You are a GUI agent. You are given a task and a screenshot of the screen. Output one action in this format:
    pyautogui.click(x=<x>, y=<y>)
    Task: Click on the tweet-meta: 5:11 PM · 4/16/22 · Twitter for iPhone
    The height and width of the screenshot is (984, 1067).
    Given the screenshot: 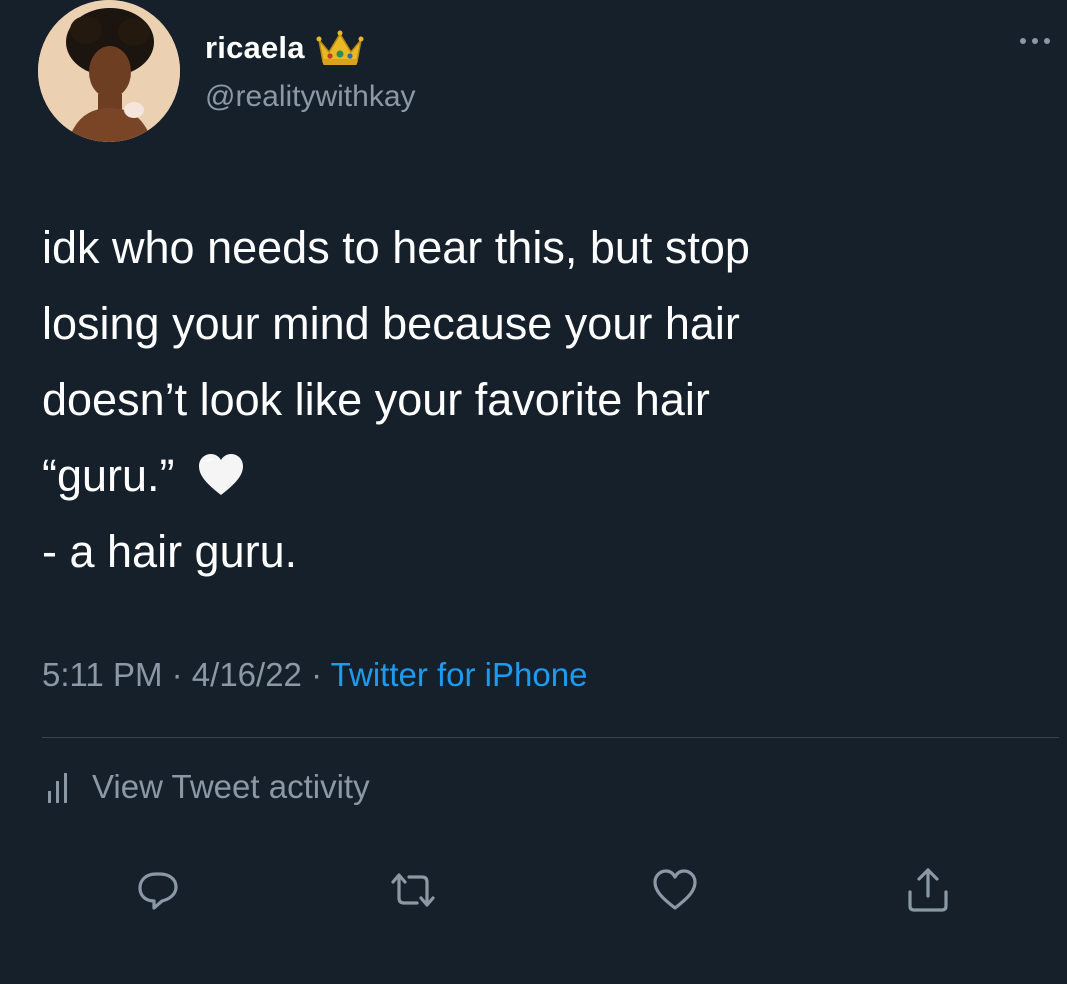 What is the action you would take?
    pyautogui.click(x=314, y=675)
    